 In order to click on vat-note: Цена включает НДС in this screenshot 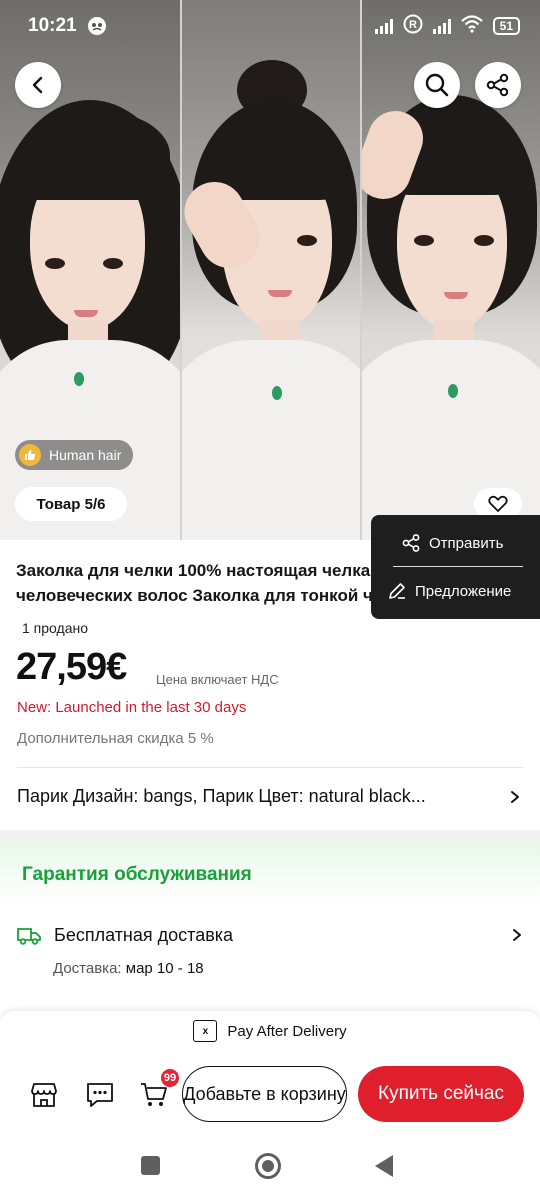, I will do `click(217, 679)`.